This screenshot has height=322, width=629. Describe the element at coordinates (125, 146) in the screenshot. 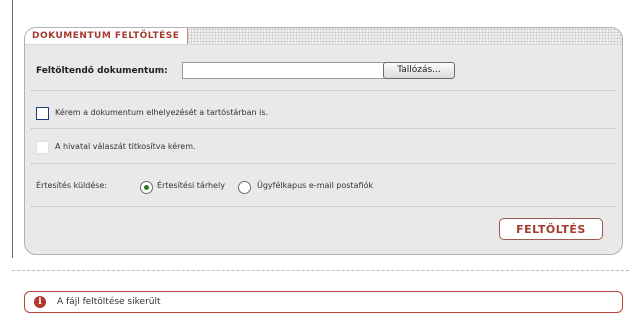

I see `encrypt-checkbox-label: A hivatal válaszát titkosítva kérem.` at that location.